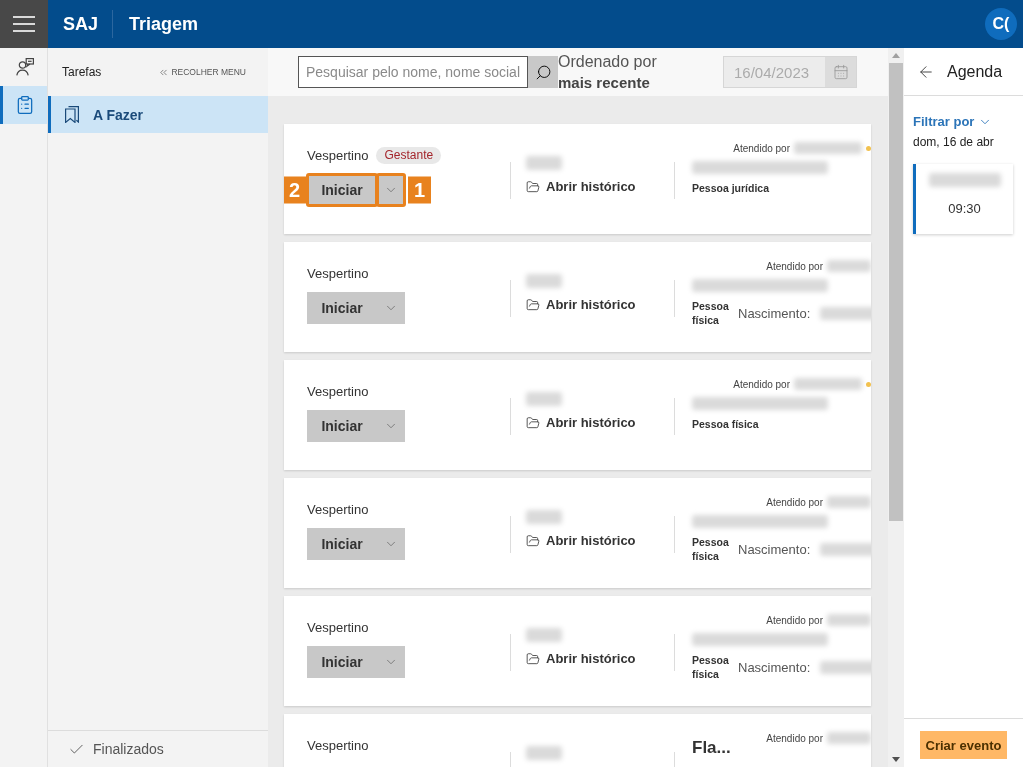 The height and width of the screenshot is (767, 1023). I want to click on search-button, so click(543, 72).